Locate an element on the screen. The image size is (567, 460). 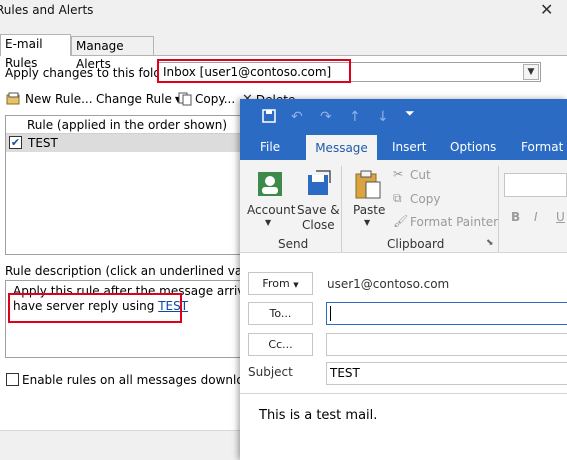
save-icon is located at coordinates (269, 118).